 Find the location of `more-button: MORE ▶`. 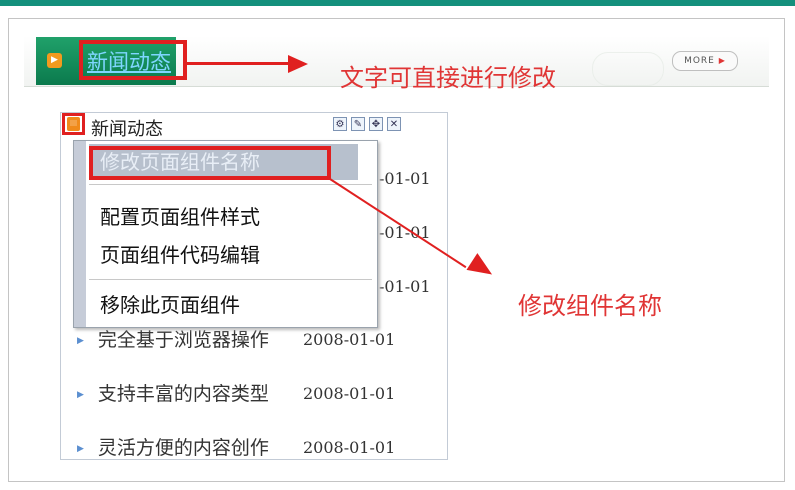

more-button: MORE ▶ is located at coordinates (705, 61).